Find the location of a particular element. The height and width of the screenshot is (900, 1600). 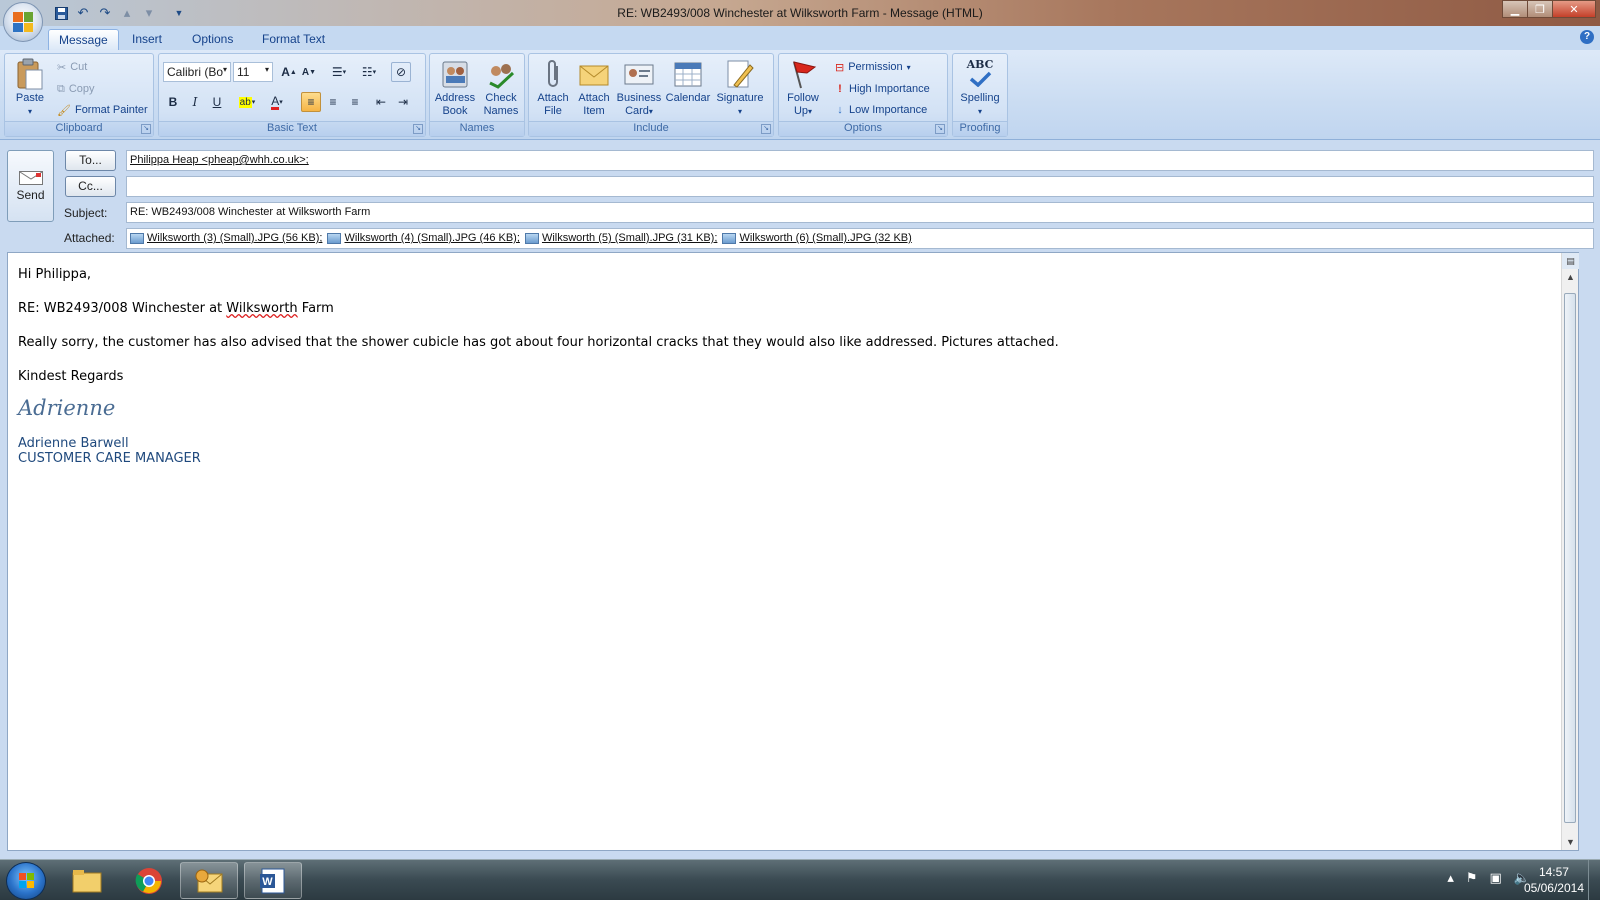

names-group: Address Book Check Names Names is located at coordinates (477, 95).